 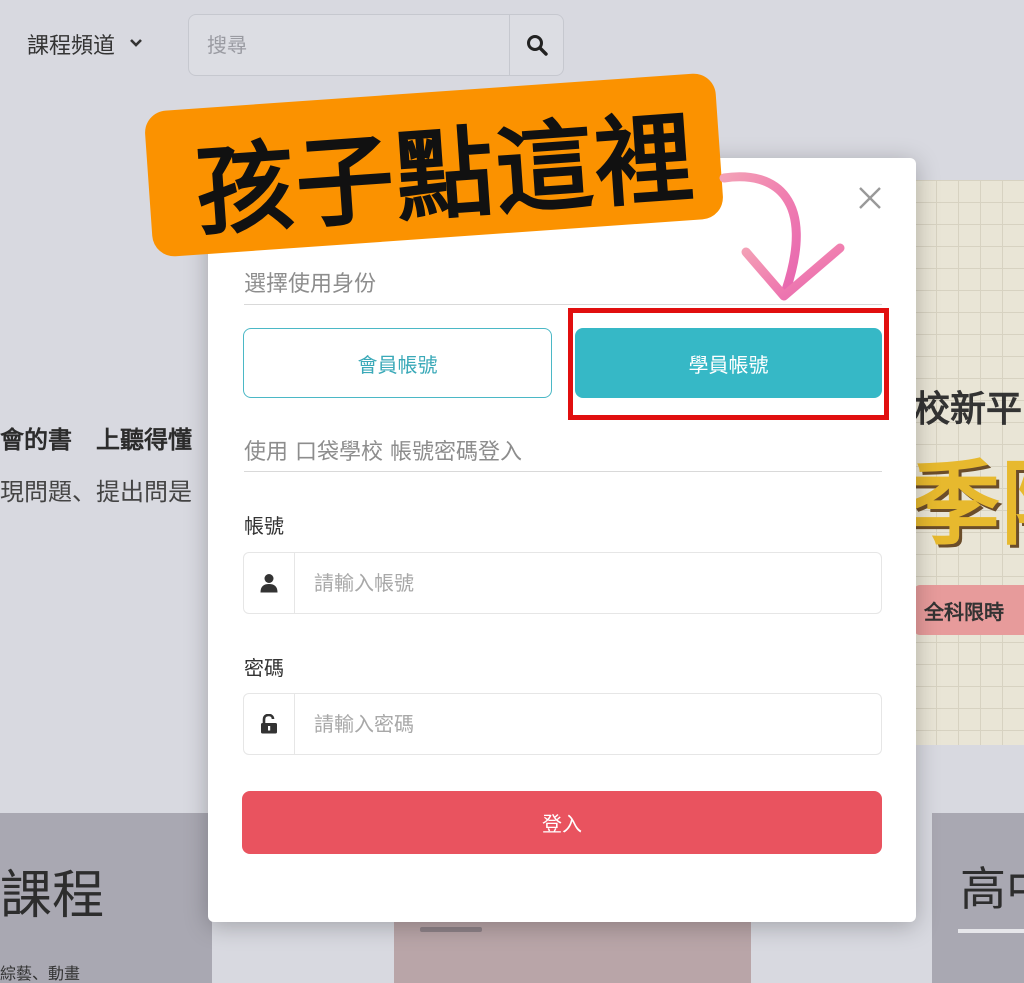 What do you see at coordinates (264, 526) in the screenshot?
I see `account-label: 帳號` at bounding box center [264, 526].